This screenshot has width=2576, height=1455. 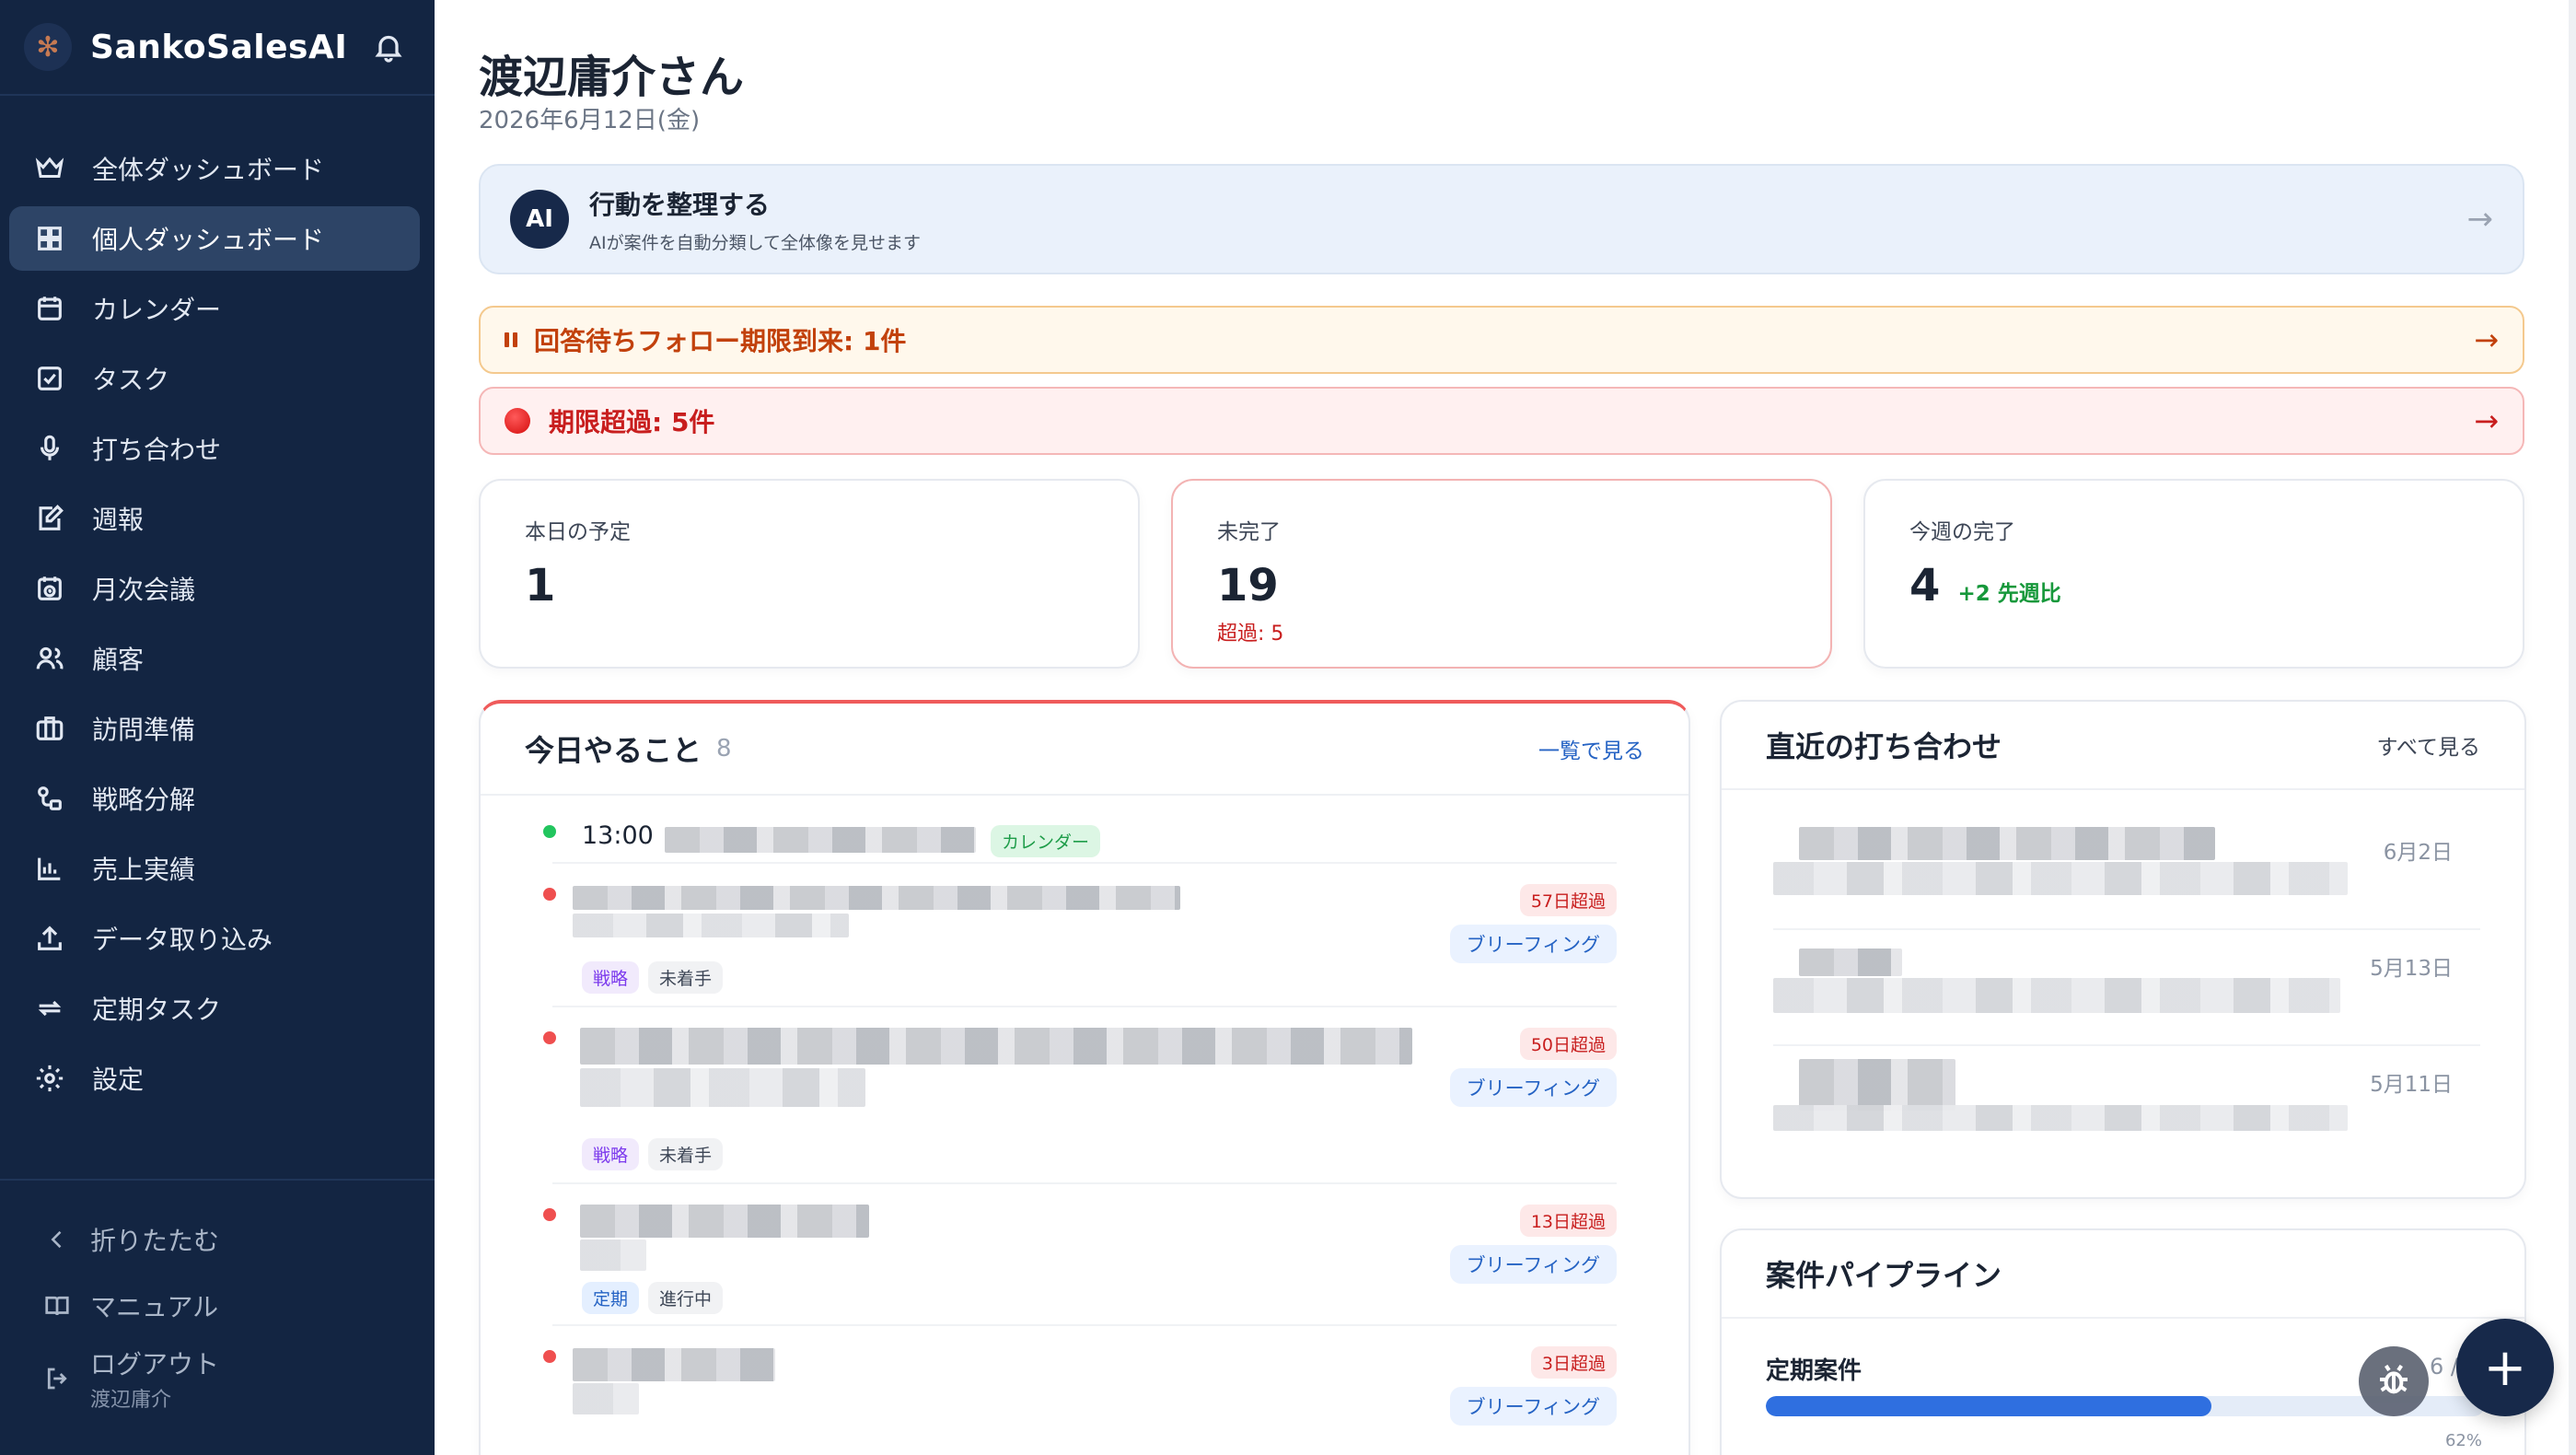 What do you see at coordinates (217, 1306) in the screenshot?
I see `manual-link: マニュアル` at bounding box center [217, 1306].